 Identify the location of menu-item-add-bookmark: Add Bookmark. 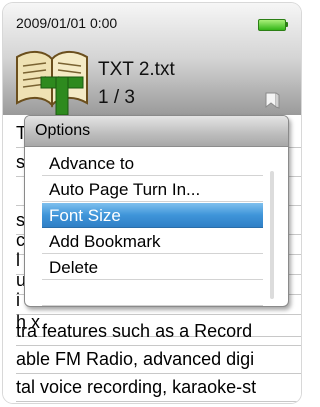
(152, 241).